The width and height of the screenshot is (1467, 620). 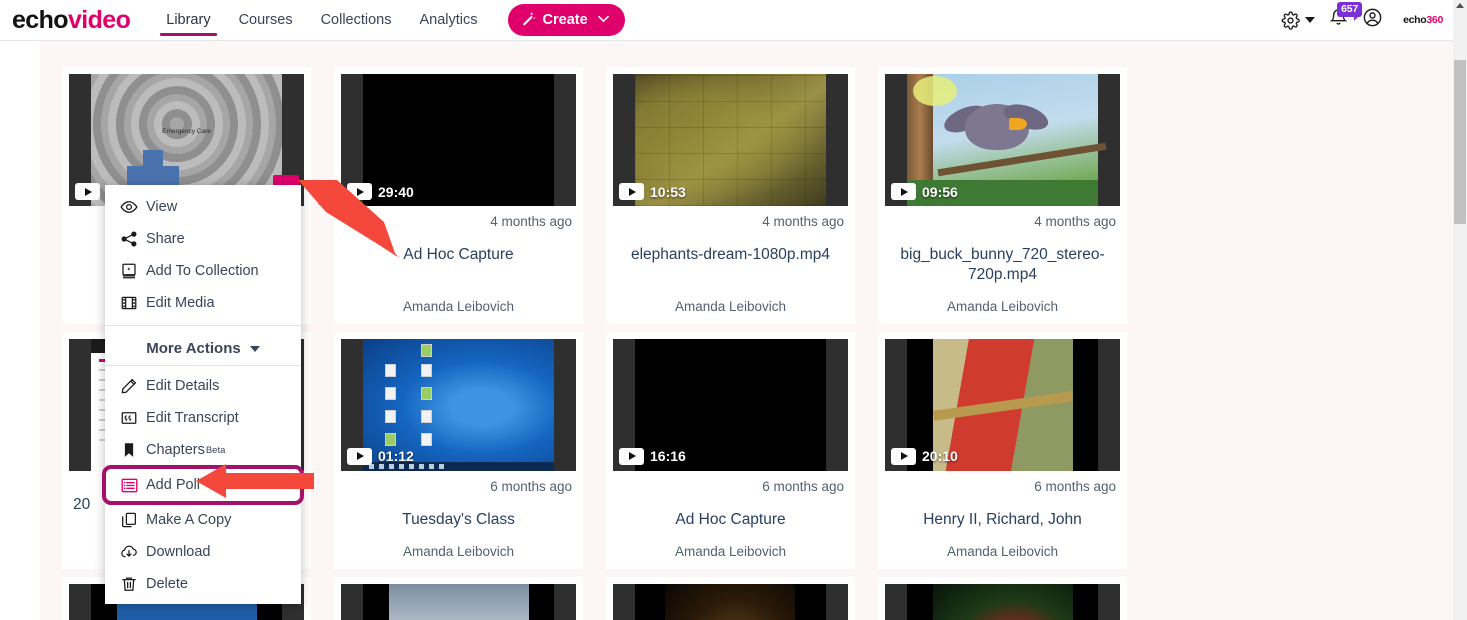 I want to click on main-nav-tabs: Library Courses Collections Analytics, so click(x=321, y=20).